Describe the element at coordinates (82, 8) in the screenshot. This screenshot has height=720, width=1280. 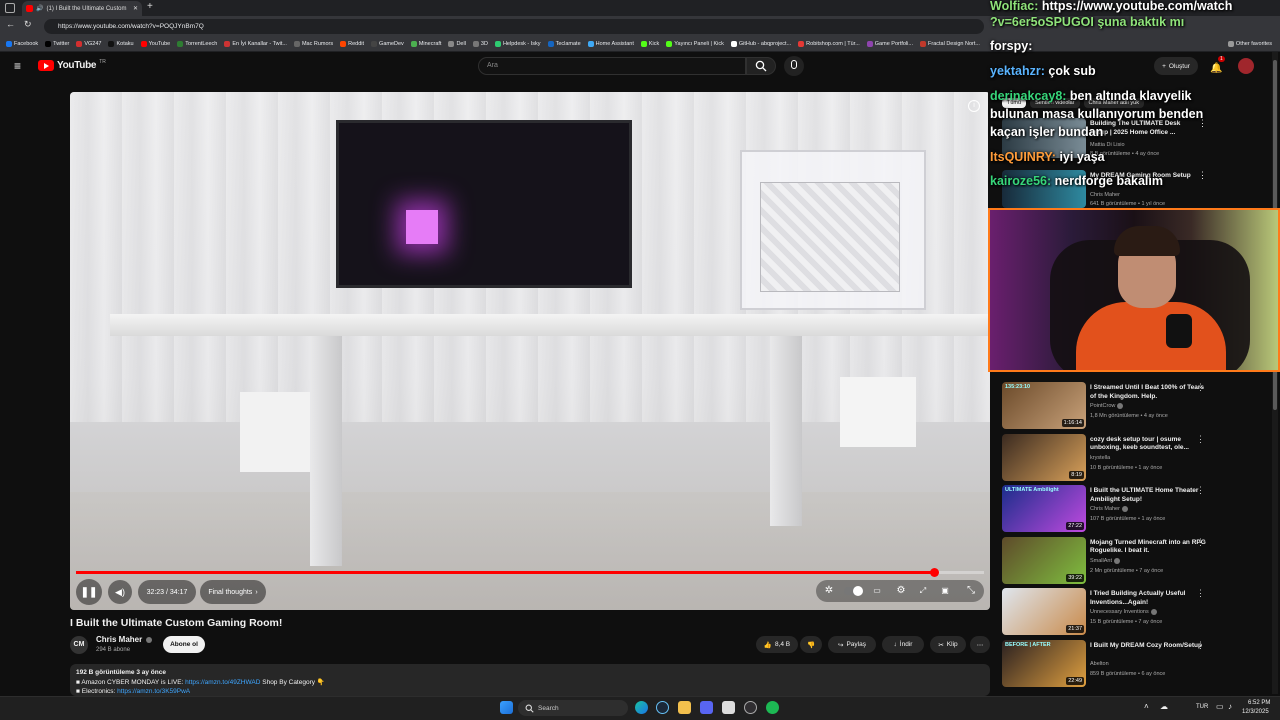
I see `browser-tab-active: 🔊 (1) I Built the Ultimate Custom ✕` at that location.